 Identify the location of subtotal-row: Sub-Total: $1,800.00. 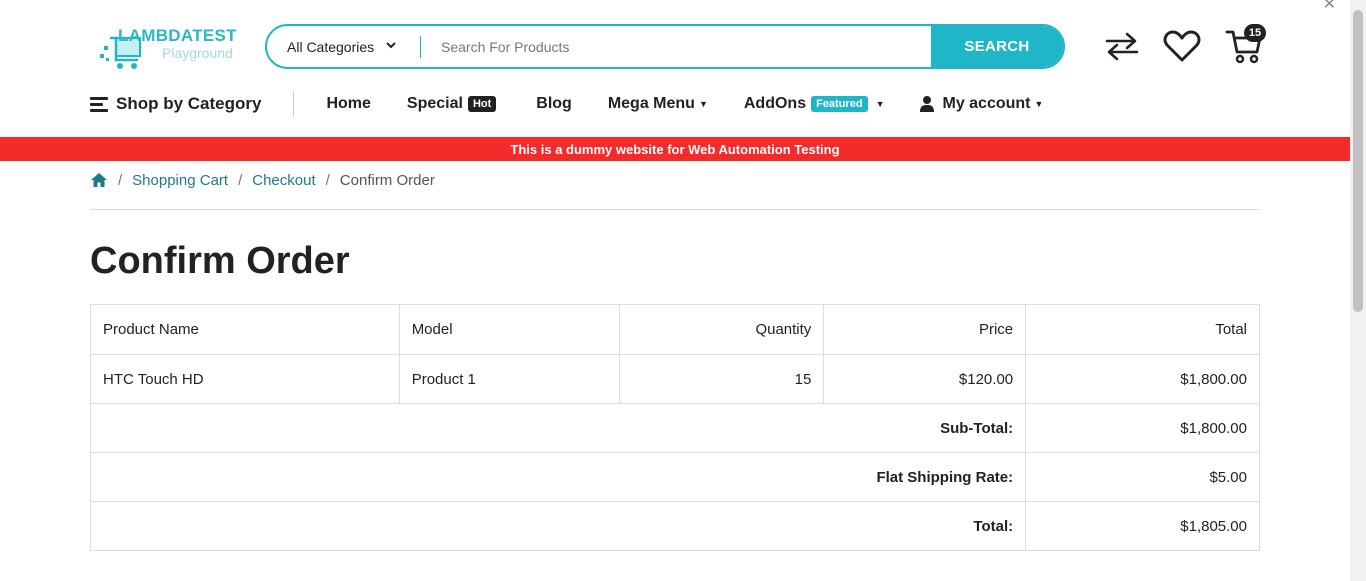
(674, 428).